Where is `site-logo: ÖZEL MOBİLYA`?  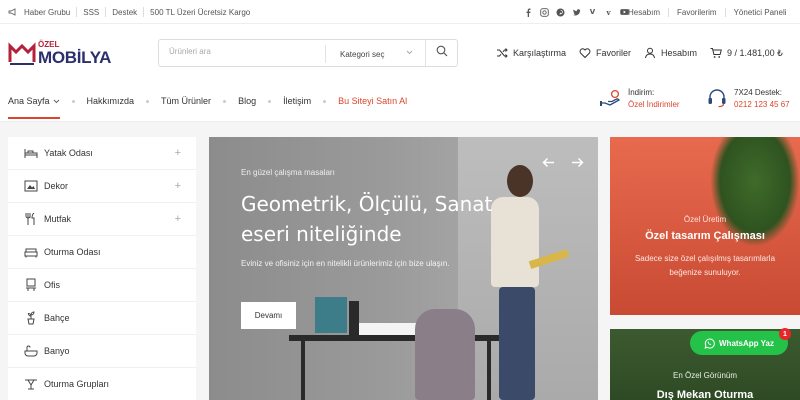
site-logo: ÖZEL MOBİLYA is located at coordinates (68, 54).